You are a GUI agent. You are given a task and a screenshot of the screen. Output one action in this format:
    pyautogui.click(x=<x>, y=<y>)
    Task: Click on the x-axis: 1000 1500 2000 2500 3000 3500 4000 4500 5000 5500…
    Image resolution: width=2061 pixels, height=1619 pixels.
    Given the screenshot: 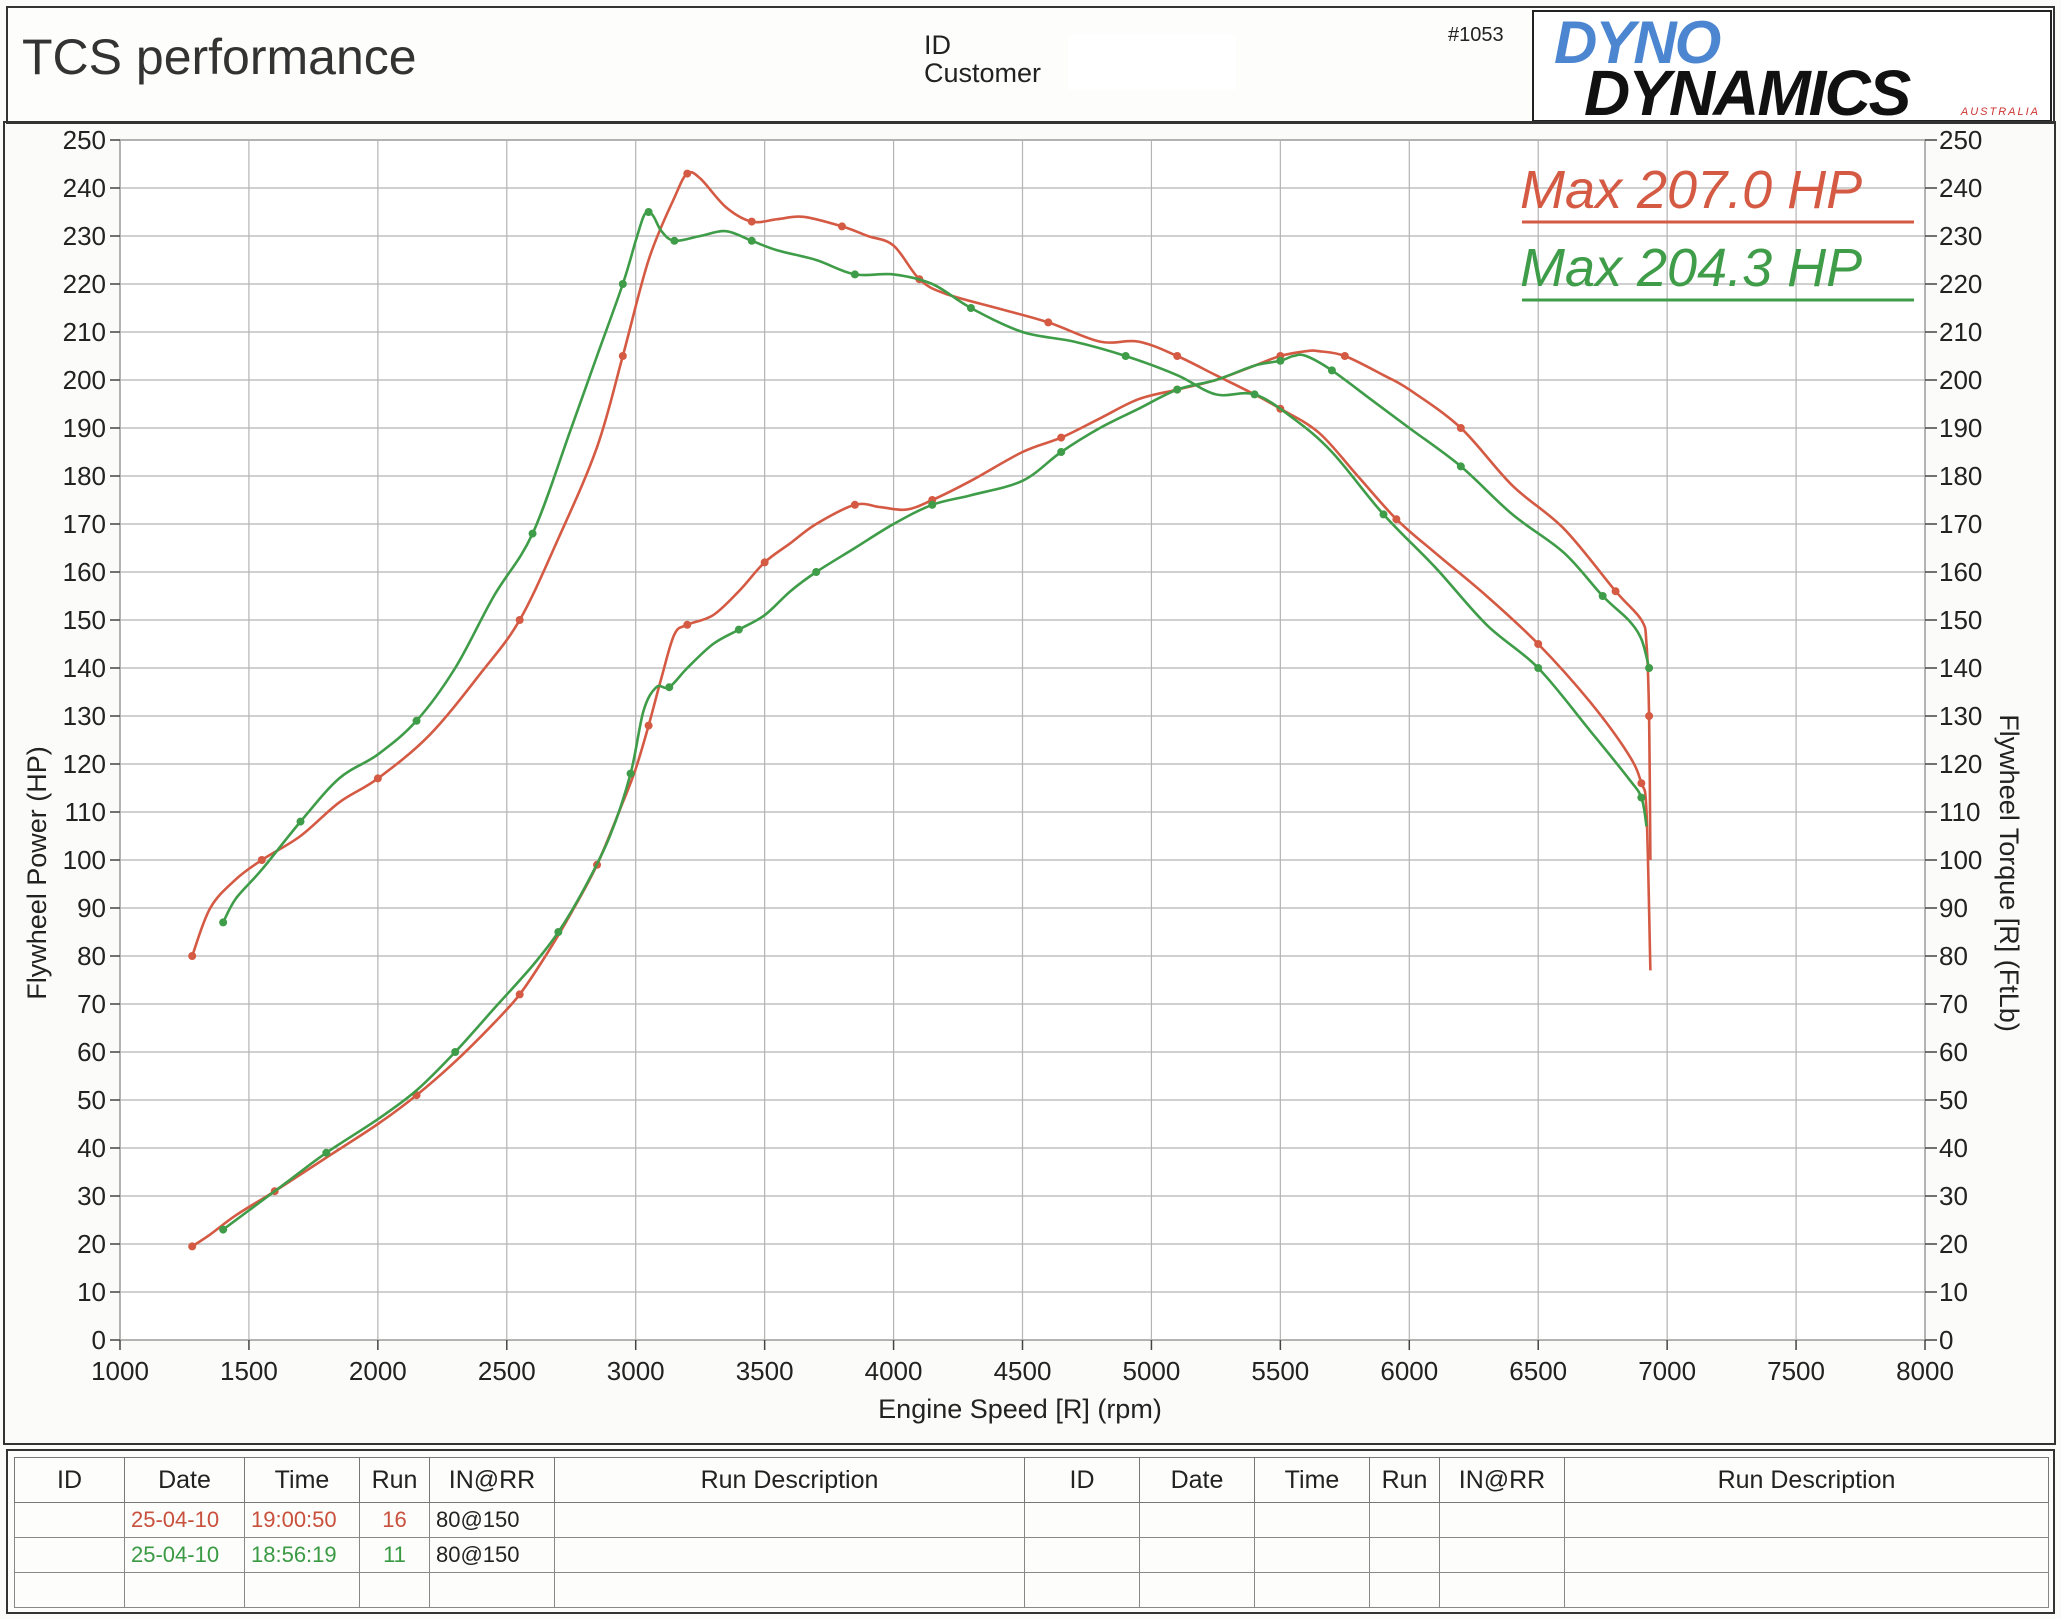 What is the action you would take?
    pyautogui.click(x=1022, y=1363)
    